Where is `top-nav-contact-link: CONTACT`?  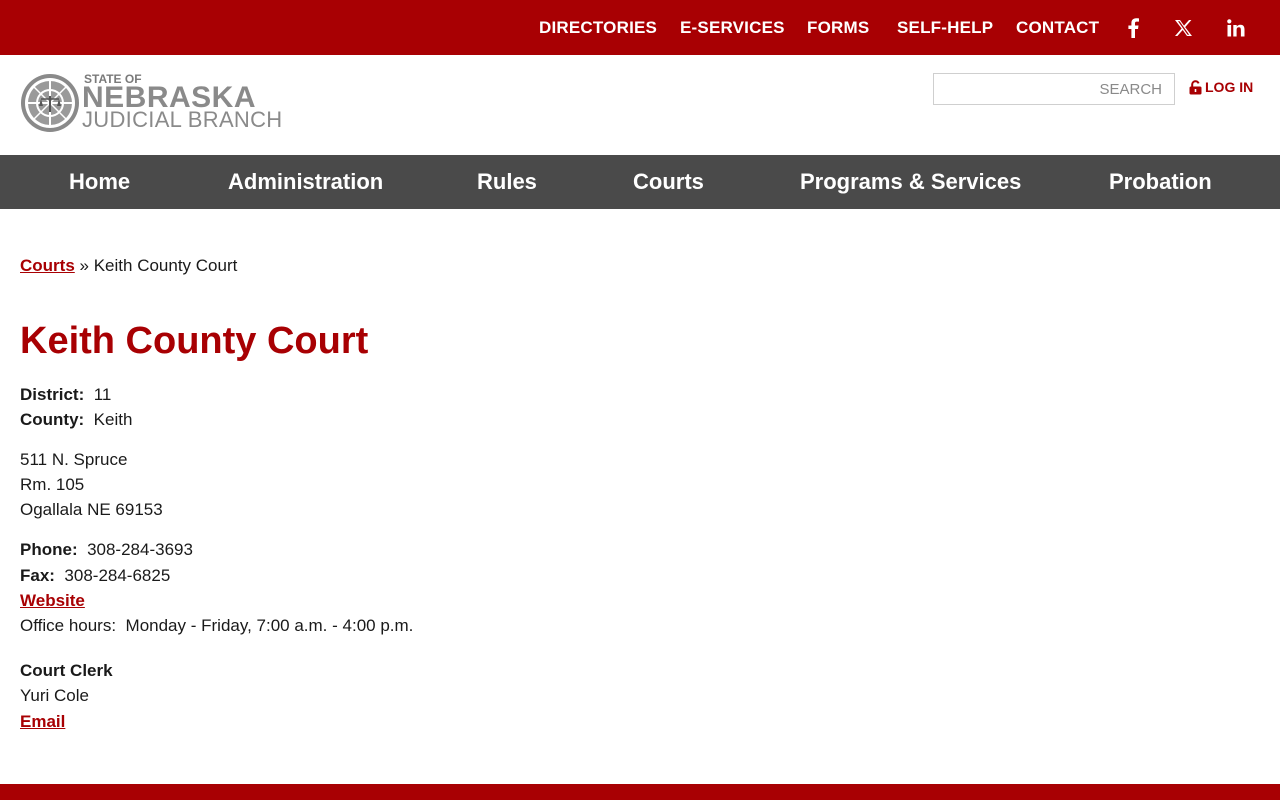 top-nav-contact-link: CONTACT is located at coordinates (1057, 28).